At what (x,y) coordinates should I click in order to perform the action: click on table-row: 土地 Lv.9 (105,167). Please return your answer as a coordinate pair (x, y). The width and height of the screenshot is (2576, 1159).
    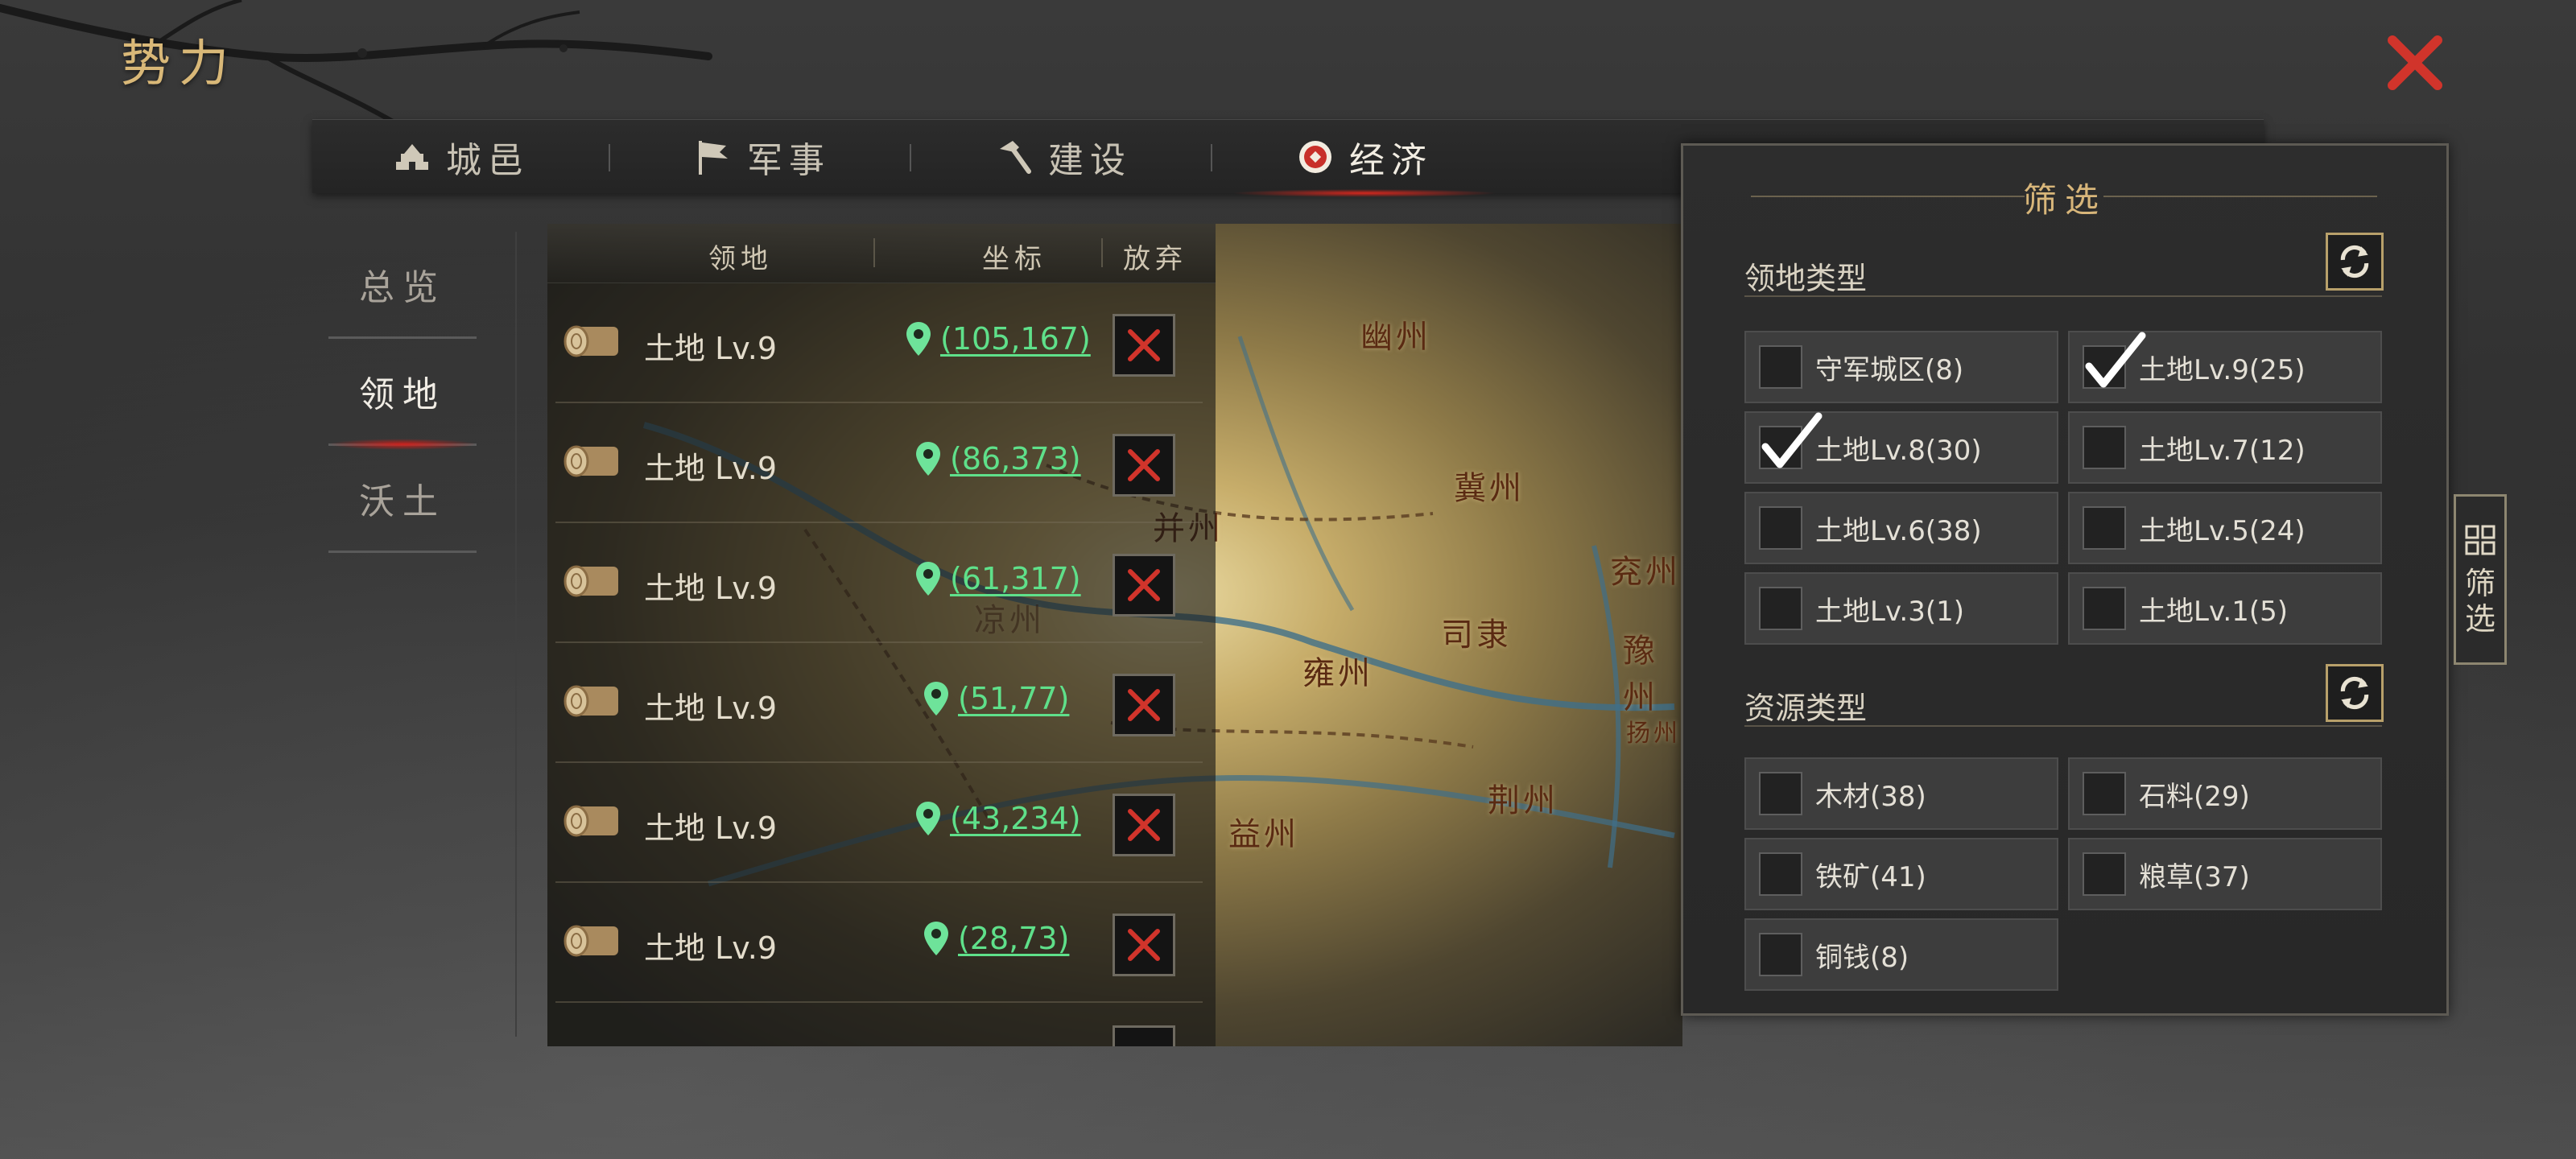
    Looking at the image, I should click on (879, 343).